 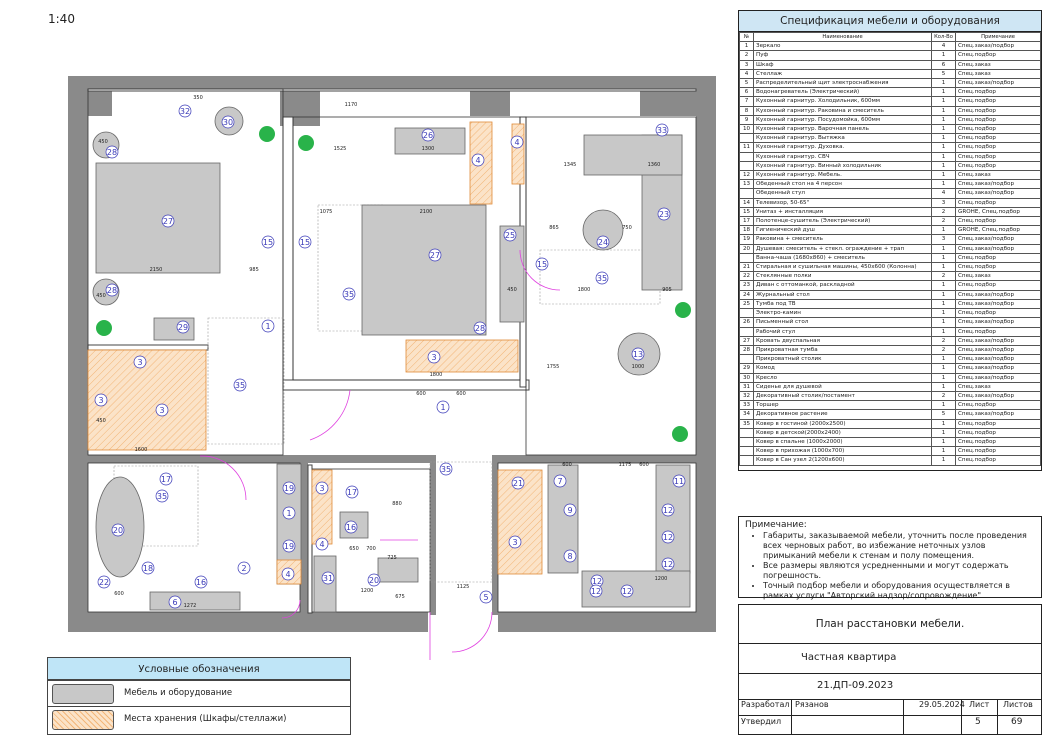 I want to click on item-marker: 32, so click(x=185, y=111).